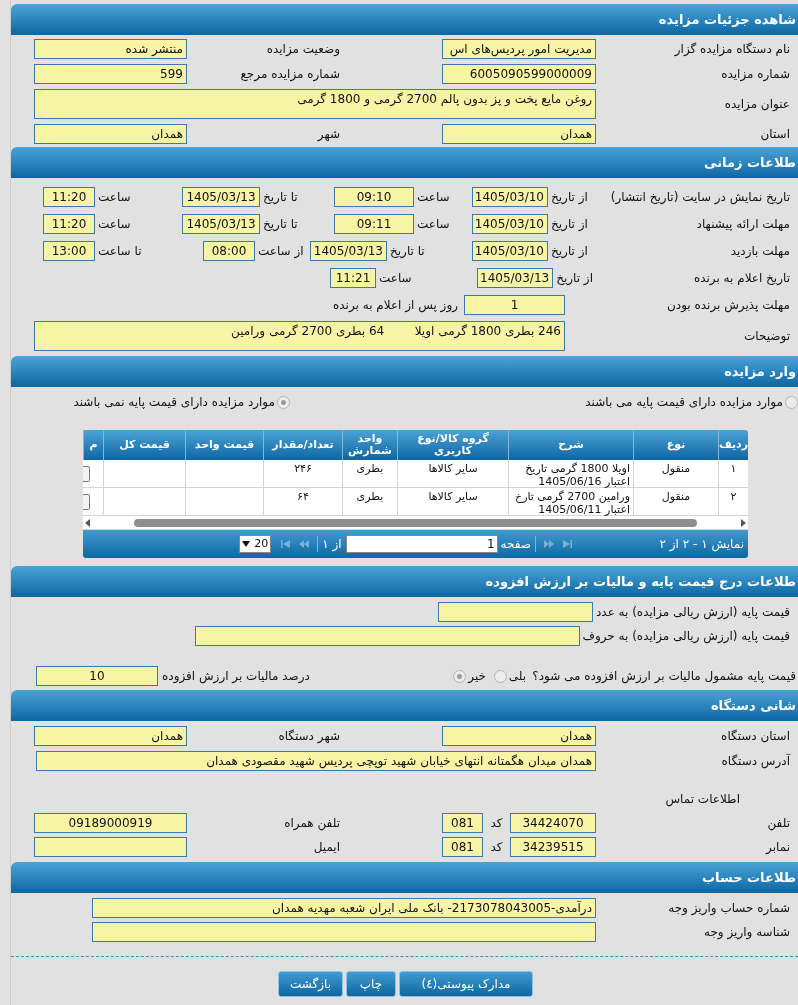 The image size is (798, 1005). I want to click on section-header: طلاعات حساب, so click(404, 877).